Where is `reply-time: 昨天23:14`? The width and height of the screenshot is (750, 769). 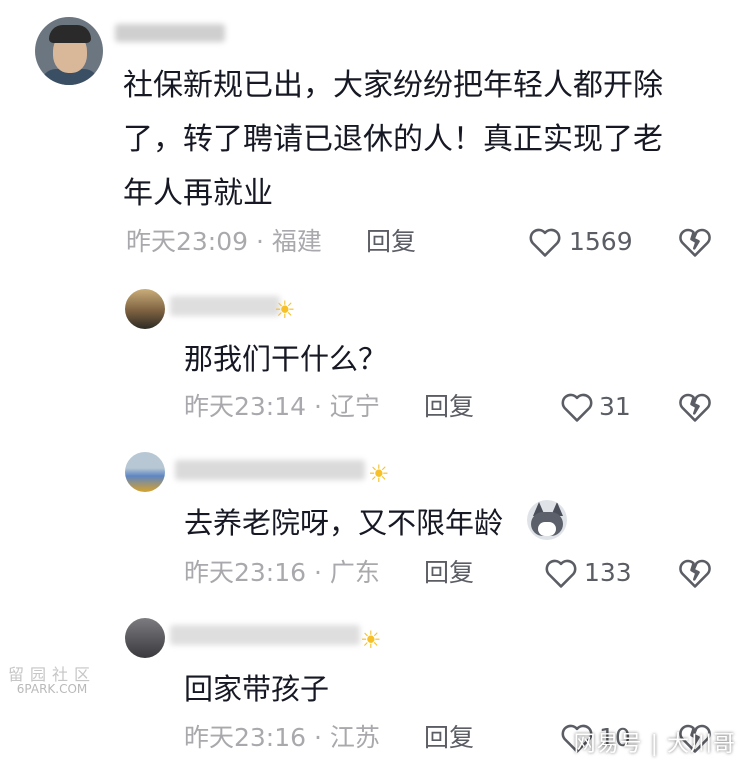 reply-time: 昨天23:14 is located at coordinates (245, 406).